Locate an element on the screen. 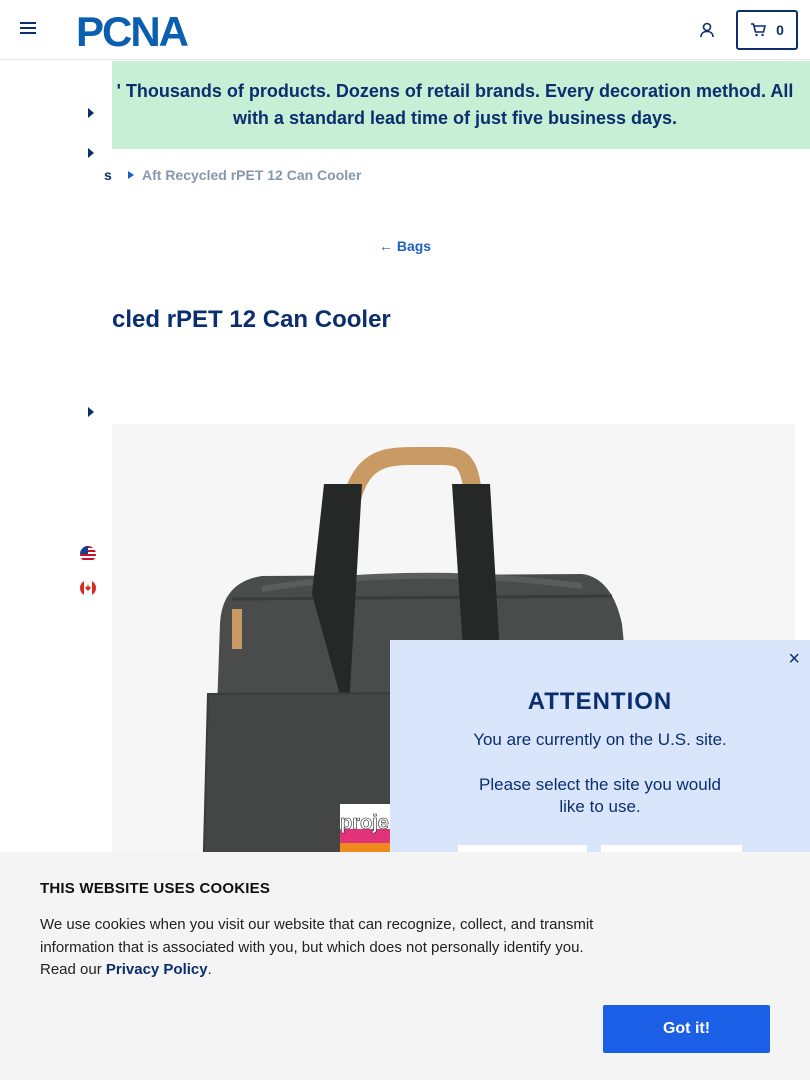 Image resolution: width=810 pixels, height=1080 pixels. cart-icon is located at coordinates (759, 30).